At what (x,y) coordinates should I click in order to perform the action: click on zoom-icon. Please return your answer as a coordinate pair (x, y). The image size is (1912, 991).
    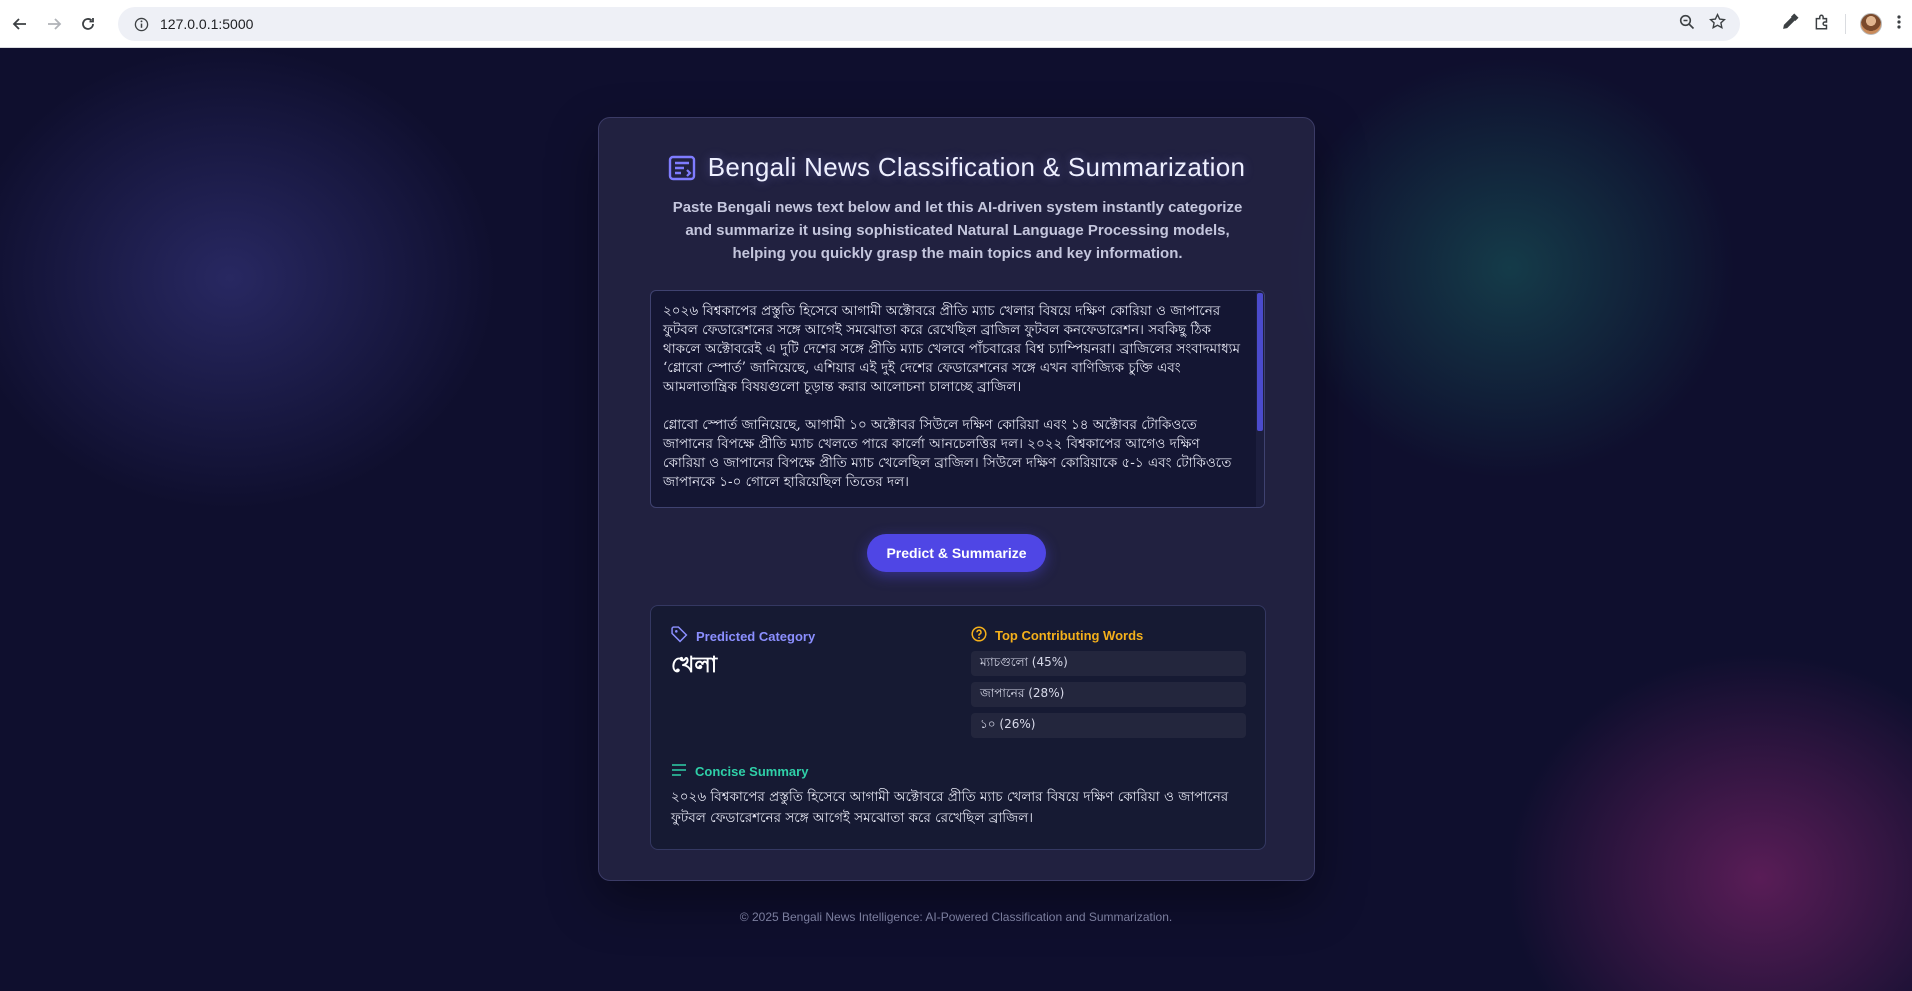
    Looking at the image, I should click on (1687, 24).